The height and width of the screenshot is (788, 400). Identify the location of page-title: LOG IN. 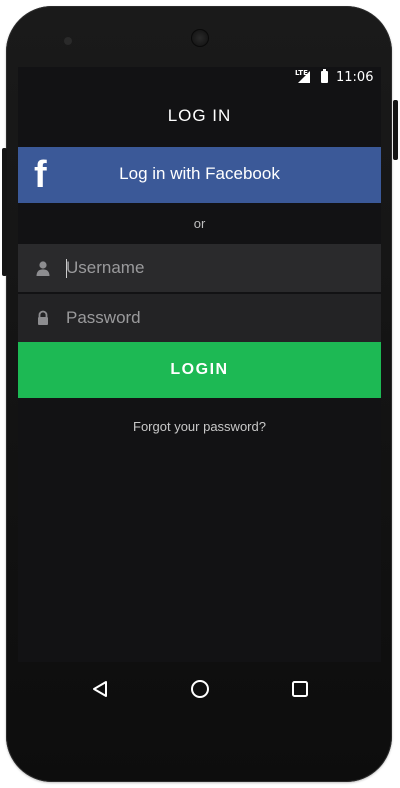
(199, 115).